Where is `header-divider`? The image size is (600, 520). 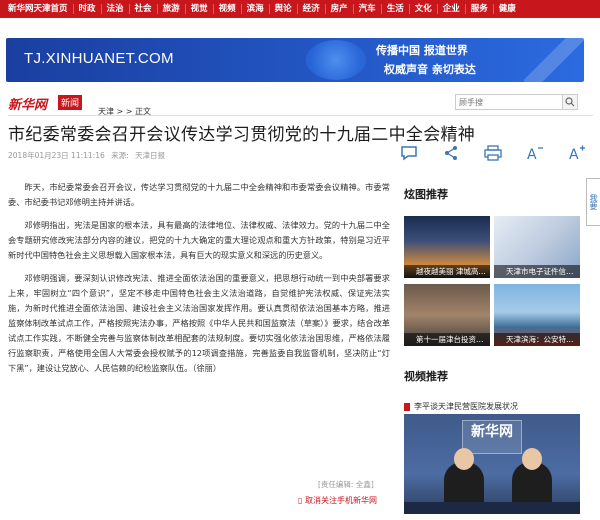
header-divider is located at coordinates (300, 115).